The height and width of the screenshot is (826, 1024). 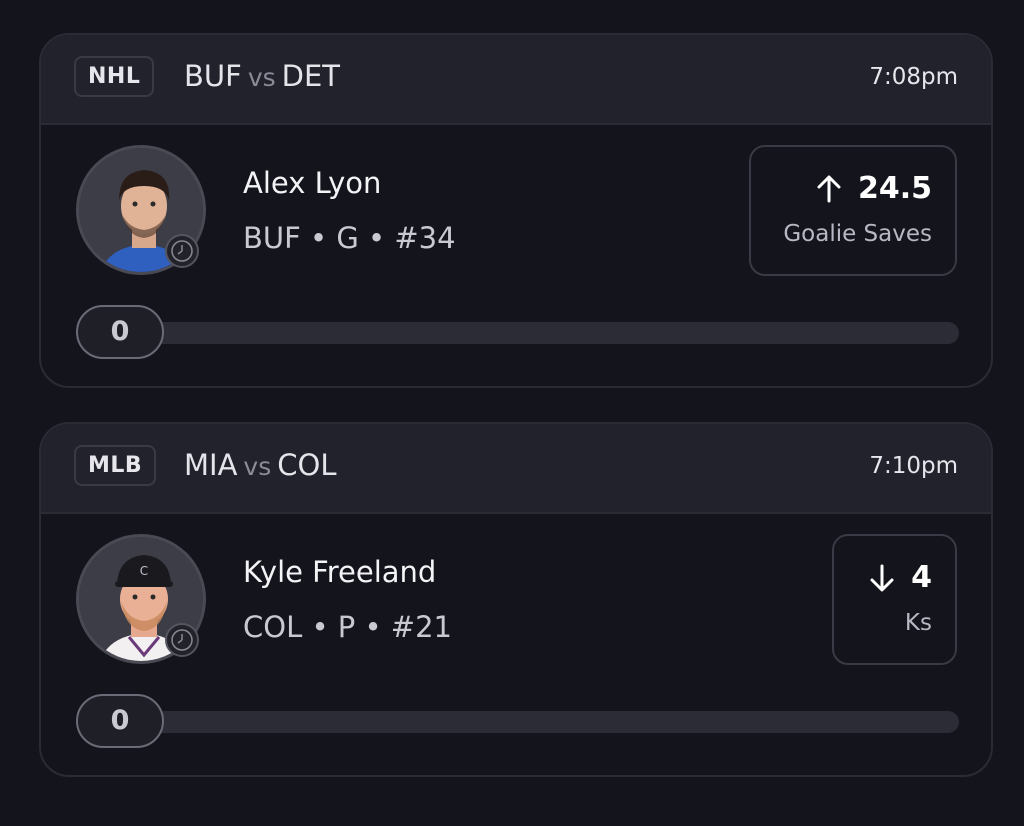 I want to click on prop-stat-label: Ks, so click(x=918, y=623).